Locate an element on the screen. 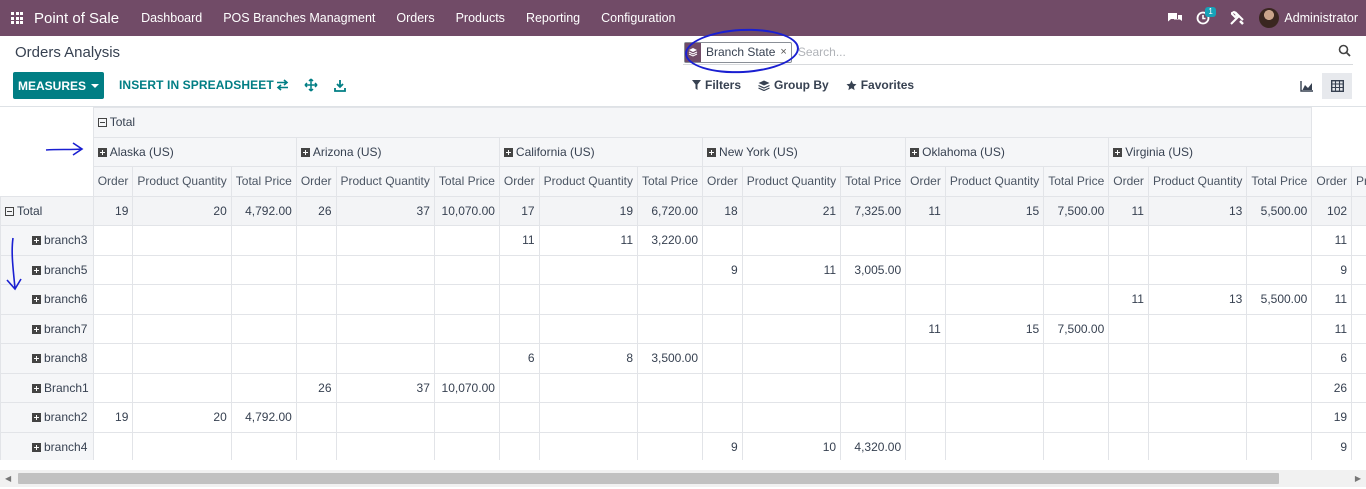 The width and height of the screenshot is (1366, 489). menu-dashboard: Dashboard is located at coordinates (171, 18).